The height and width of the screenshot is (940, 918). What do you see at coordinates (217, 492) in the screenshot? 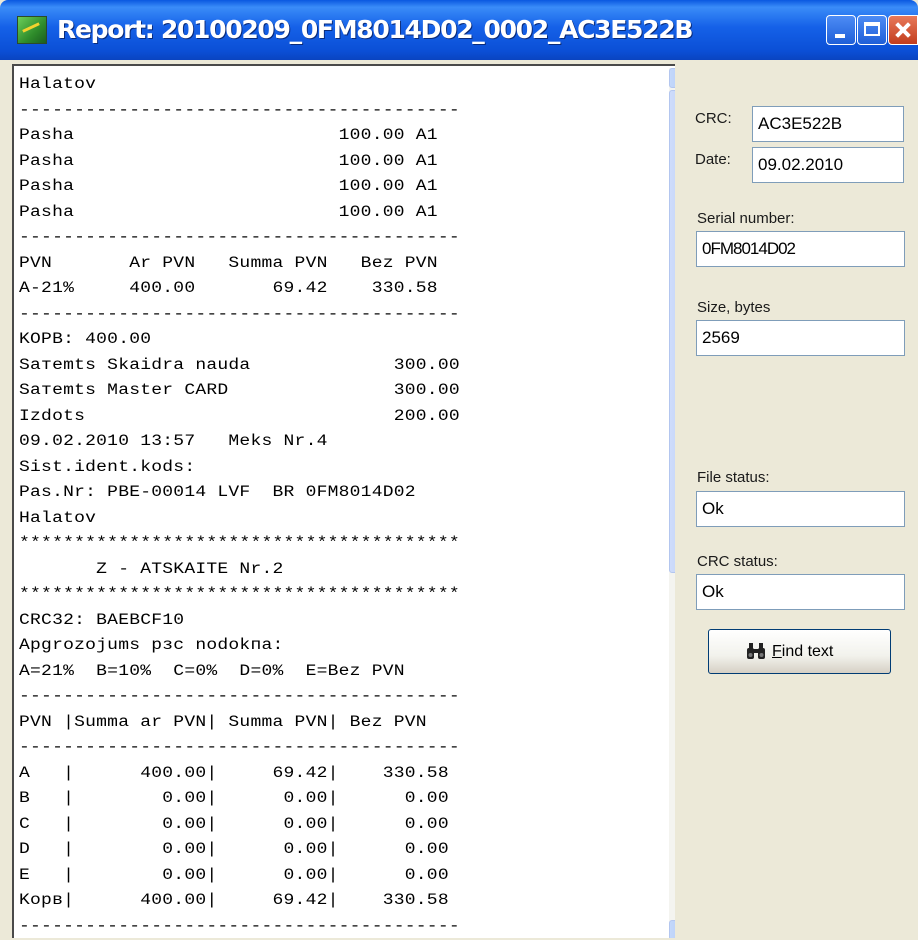
I see `report-line: Pas.Nr: PBE-00014 LVF BR 0FM8014D02` at bounding box center [217, 492].